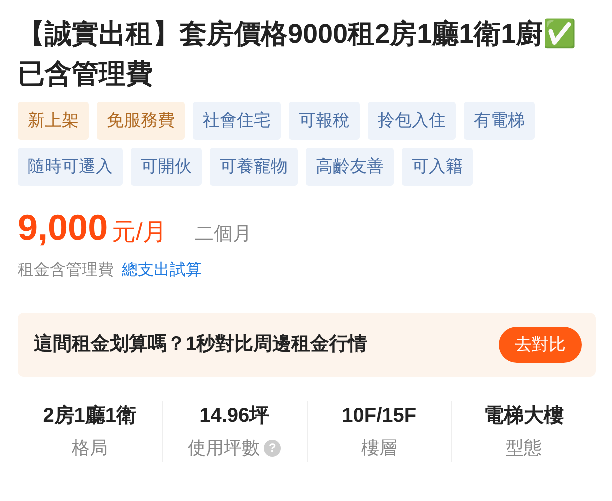 This screenshot has width=612, height=501. Describe the element at coordinates (237, 121) in the screenshot. I see `feature-tag: 社會住宅` at that location.